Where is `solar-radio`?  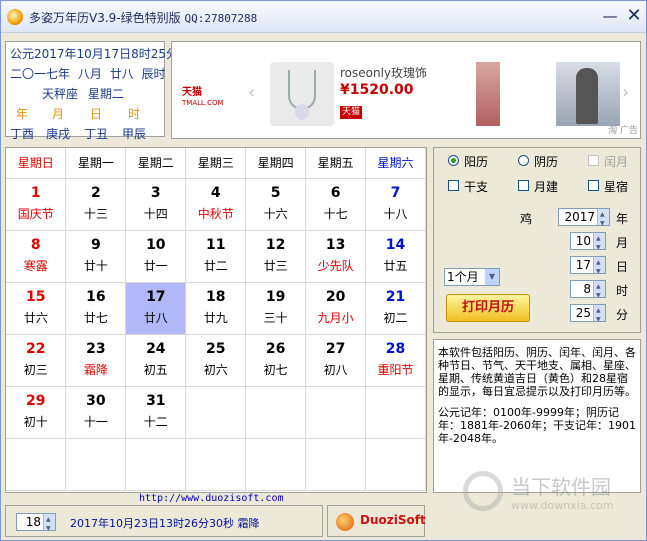
solar-radio is located at coordinates (453, 160).